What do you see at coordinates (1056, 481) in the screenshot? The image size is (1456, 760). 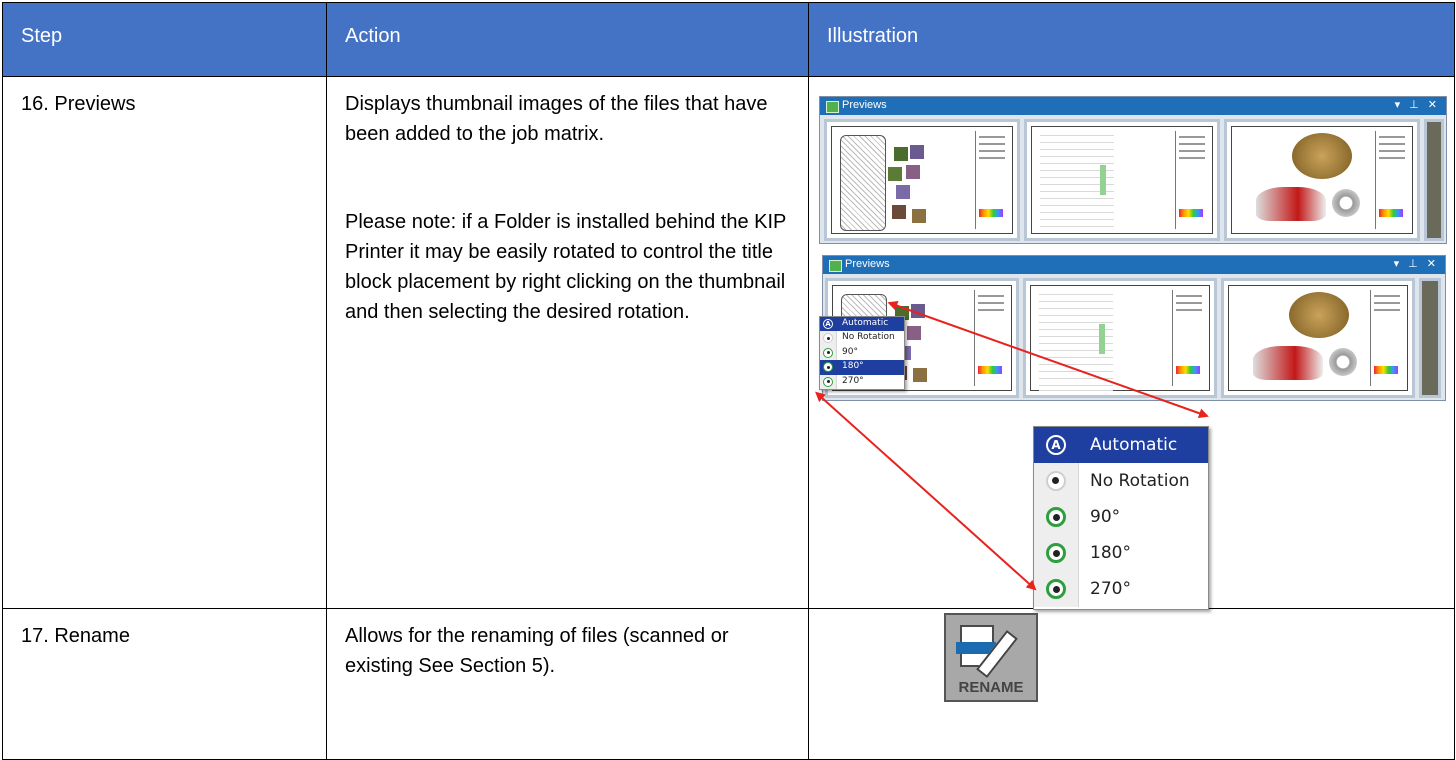 I see `no-rotation-icon` at bounding box center [1056, 481].